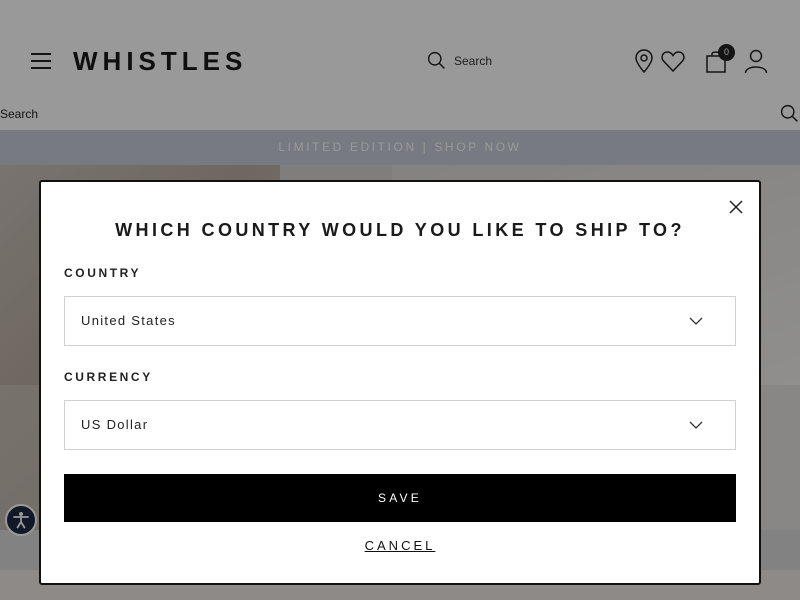  Describe the element at coordinates (400, 230) in the screenshot. I see `modal-title: WHICH COUNTRY WOULD YOU LIKE TO SHIP TO?` at that location.